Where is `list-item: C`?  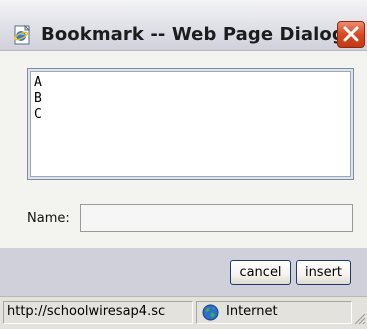
list-item: C is located at coordinates (190, 115).